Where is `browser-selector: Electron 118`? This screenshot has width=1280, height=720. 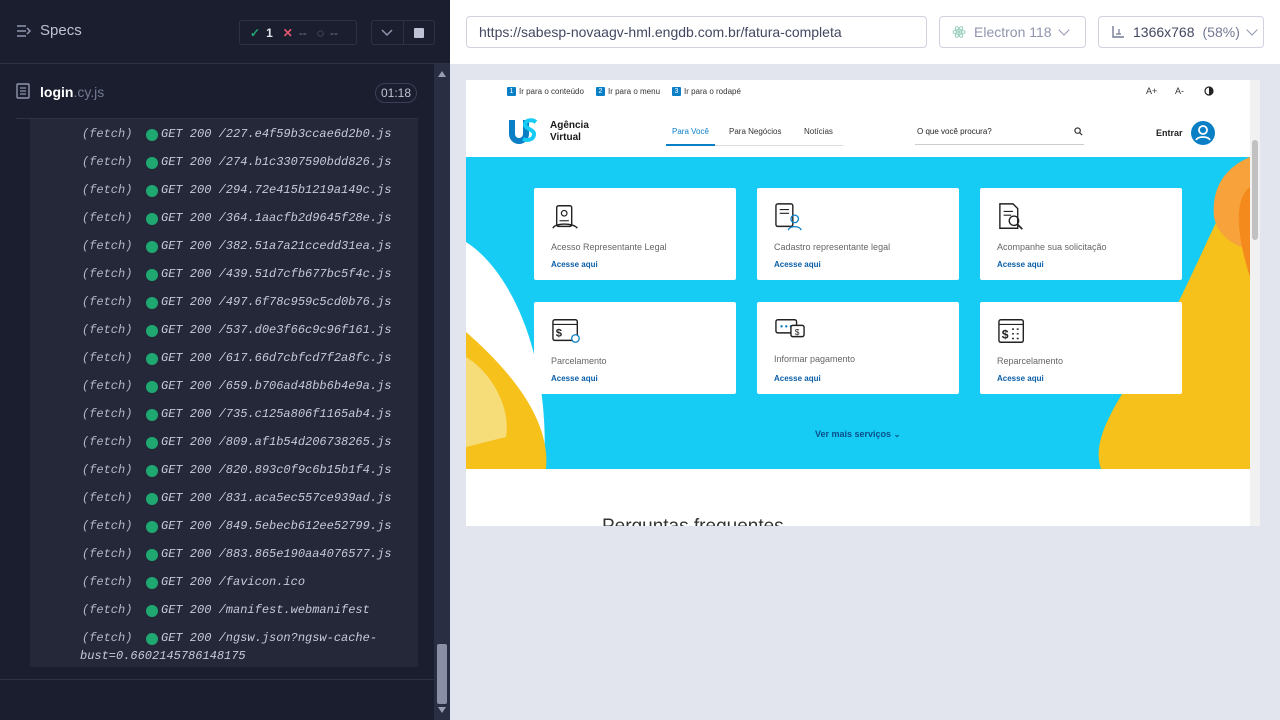 browser-selector: Electron 118 is located at coordinates (1012, 32).